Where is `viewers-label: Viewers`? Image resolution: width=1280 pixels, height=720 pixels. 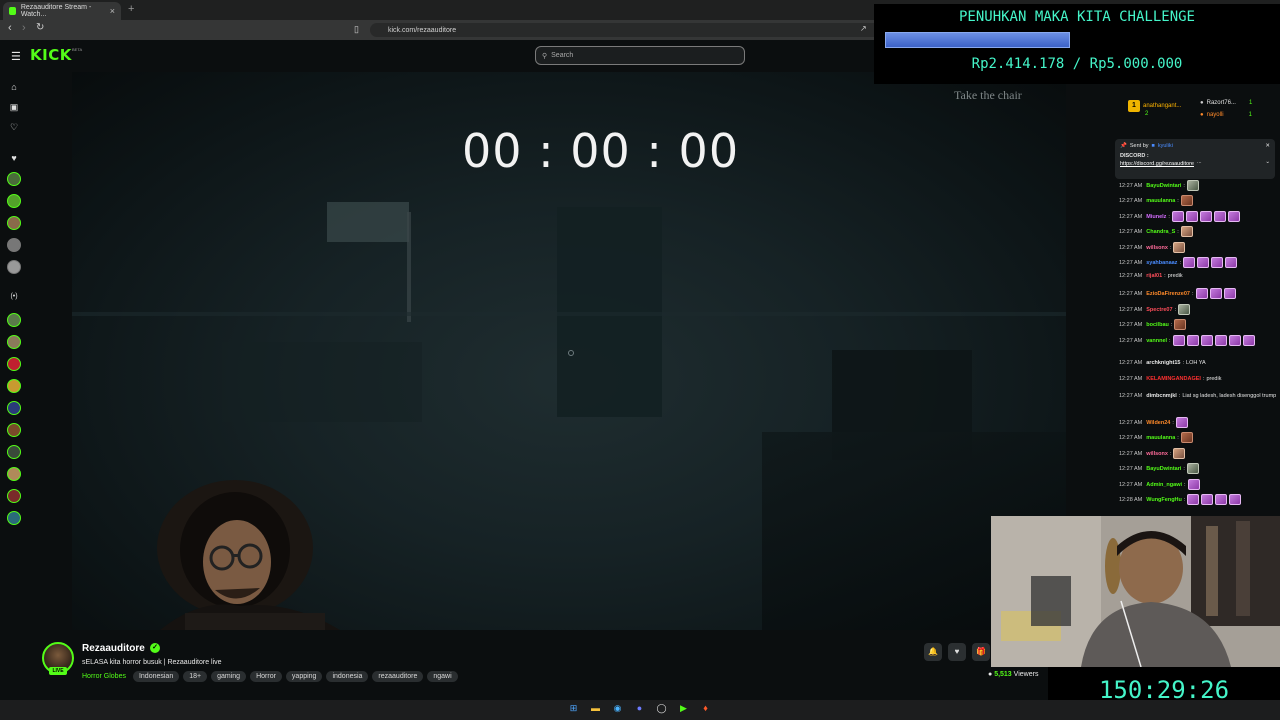
viewers-label: Viewers is located at coordinates (1026, 674).